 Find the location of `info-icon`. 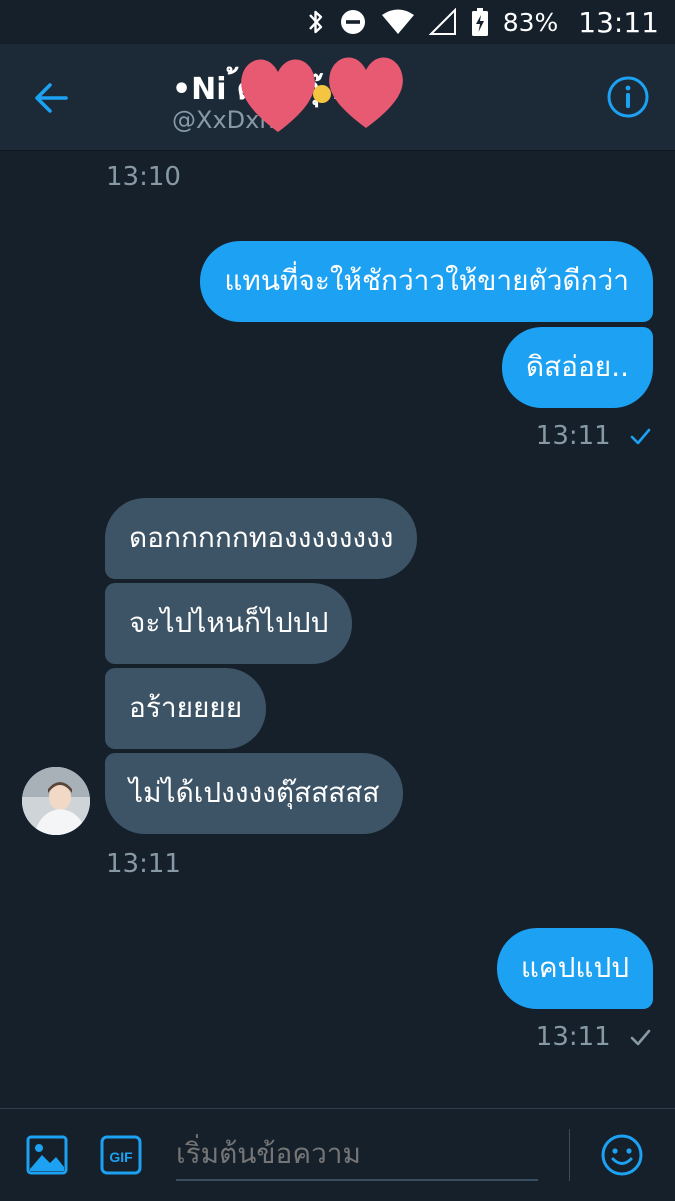

info-icon is located at coordinates (628, 97).